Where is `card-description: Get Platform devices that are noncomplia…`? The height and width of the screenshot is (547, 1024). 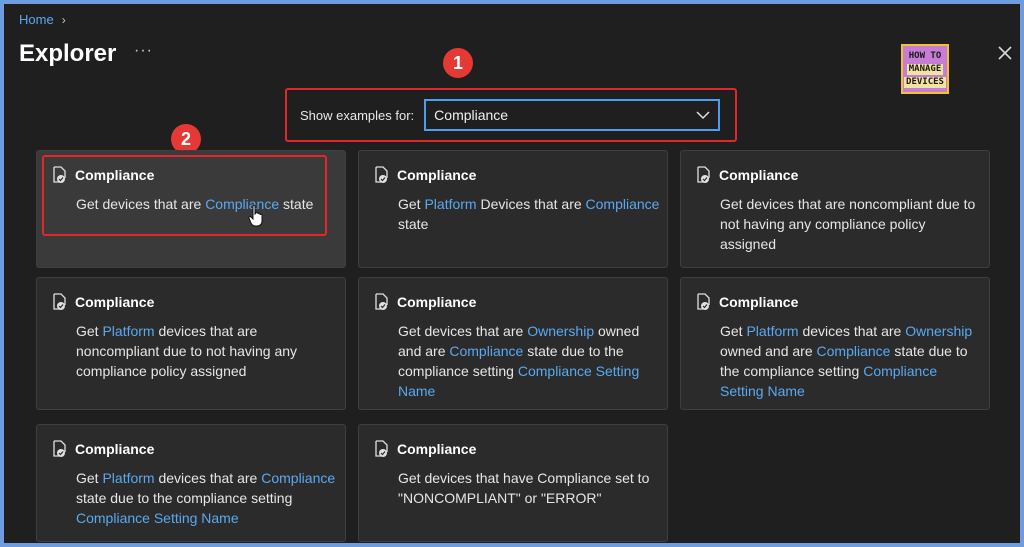
card-description: Get Platform devices that are noncomplia… is located at coordinates (207, 351).